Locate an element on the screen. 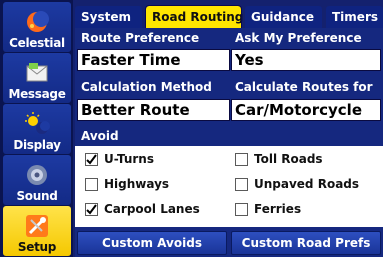 The width and height of the screenshot is (383, 257). tab-label: Timers is located at coordinates (355, 17).